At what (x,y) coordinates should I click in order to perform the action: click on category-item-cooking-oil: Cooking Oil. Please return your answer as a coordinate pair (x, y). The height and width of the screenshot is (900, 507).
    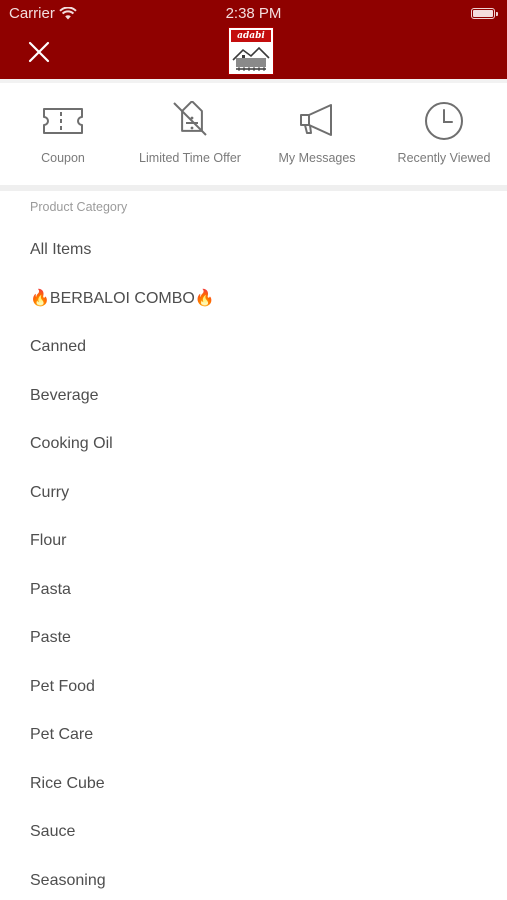
    Looking at the image, I should click on (253, 444).